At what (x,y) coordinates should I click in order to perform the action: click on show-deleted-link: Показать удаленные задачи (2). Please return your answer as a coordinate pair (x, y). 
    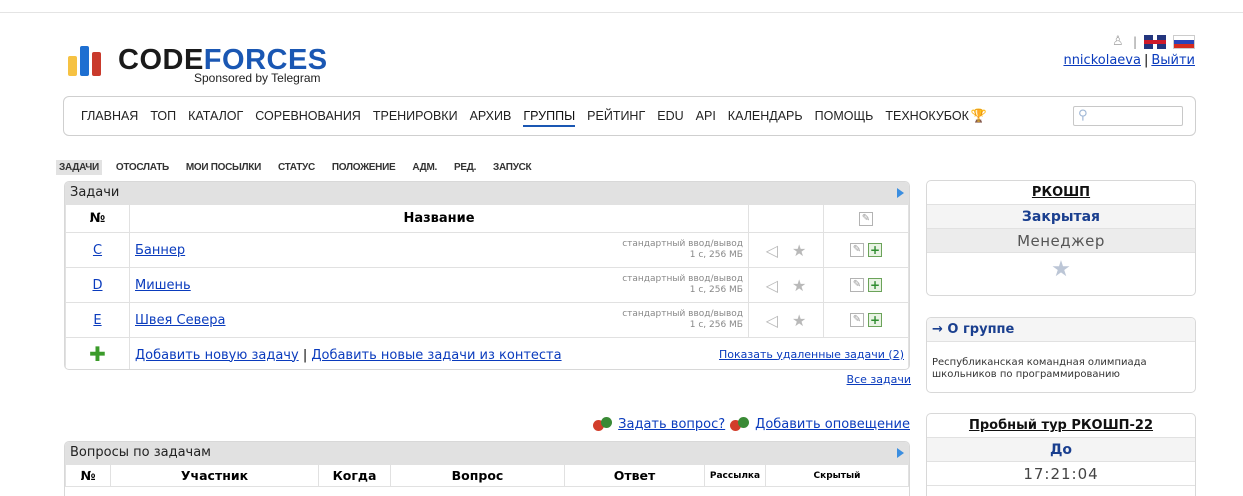
    Looking at the image, I should click on (813, 354).